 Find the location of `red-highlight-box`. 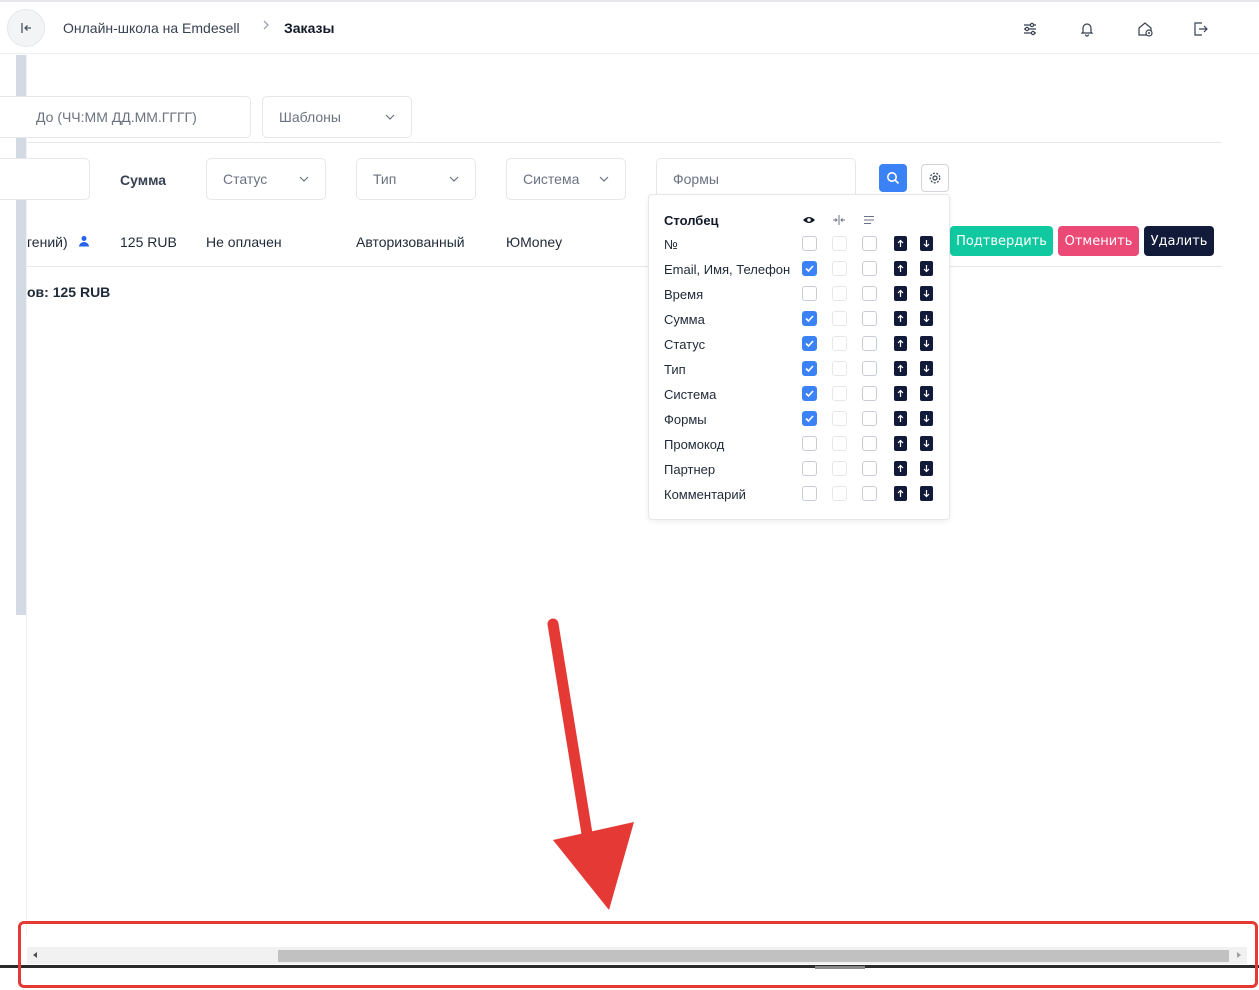

red-highlight-box is located at coordinates (638, 954).